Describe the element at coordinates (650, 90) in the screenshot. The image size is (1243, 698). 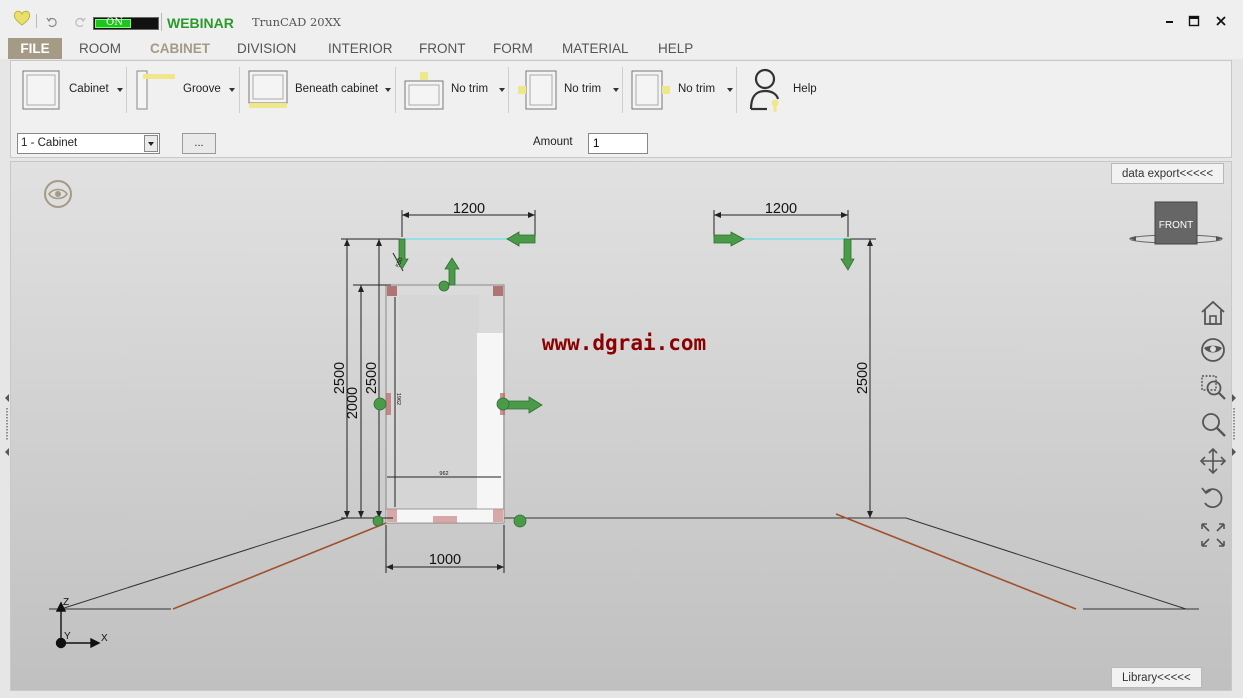
I see `right-trim-icon` at that location.